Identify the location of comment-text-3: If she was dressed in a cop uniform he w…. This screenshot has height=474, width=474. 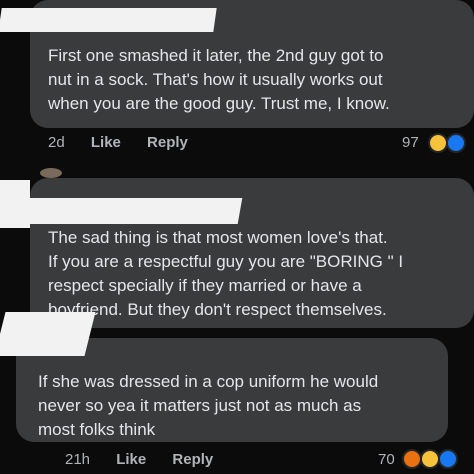
(208, 405).